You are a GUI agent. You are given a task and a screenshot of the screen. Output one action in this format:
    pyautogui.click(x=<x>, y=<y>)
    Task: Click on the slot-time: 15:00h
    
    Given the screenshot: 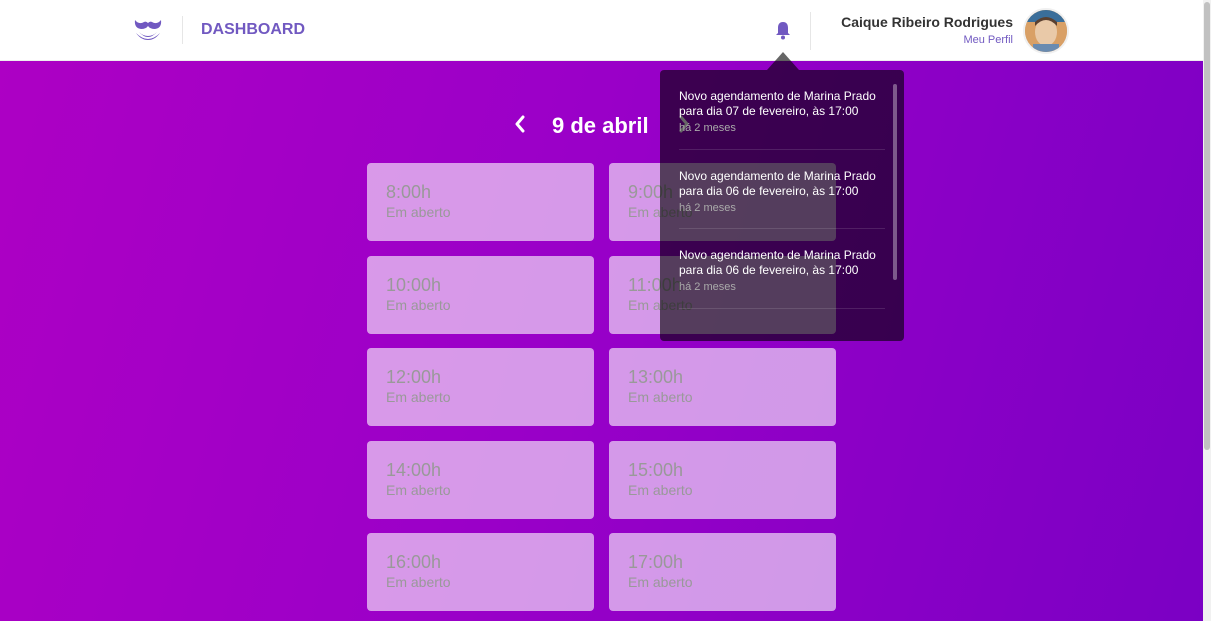 What is the action you would take?
    pyautogui.click(x=656, y=470)
    